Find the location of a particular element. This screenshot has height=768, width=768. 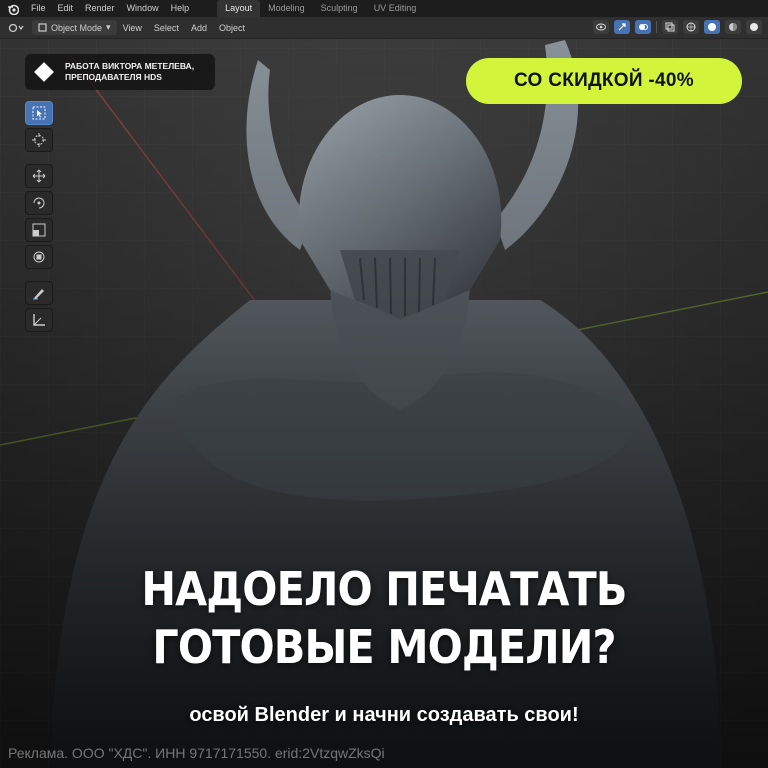

scale-icon is located at coordinates (39, 230).